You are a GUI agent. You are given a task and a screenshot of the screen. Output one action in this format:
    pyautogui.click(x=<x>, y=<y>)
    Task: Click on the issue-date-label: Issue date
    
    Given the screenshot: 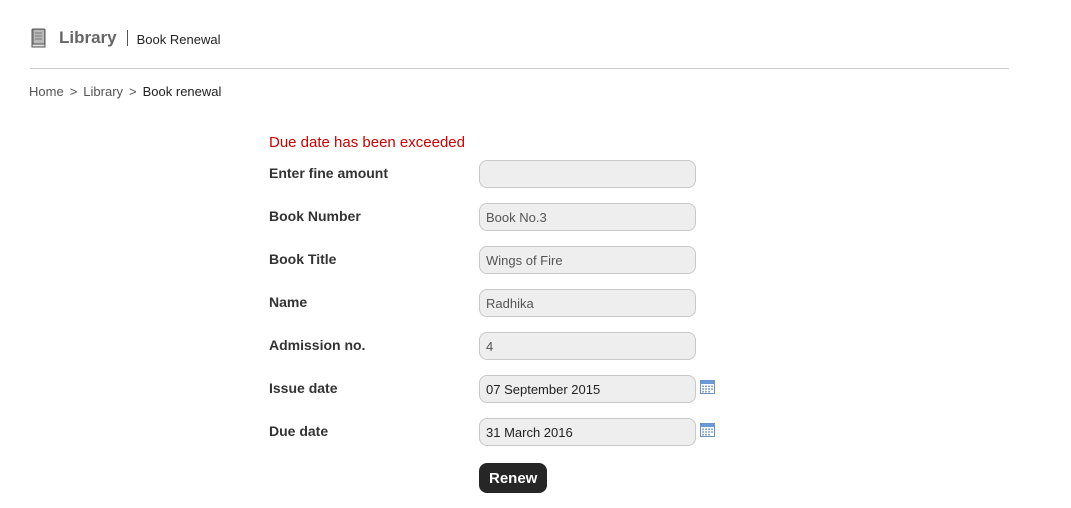 What is the action you would take?
    pyautogui.click(x=303, y=388)
    